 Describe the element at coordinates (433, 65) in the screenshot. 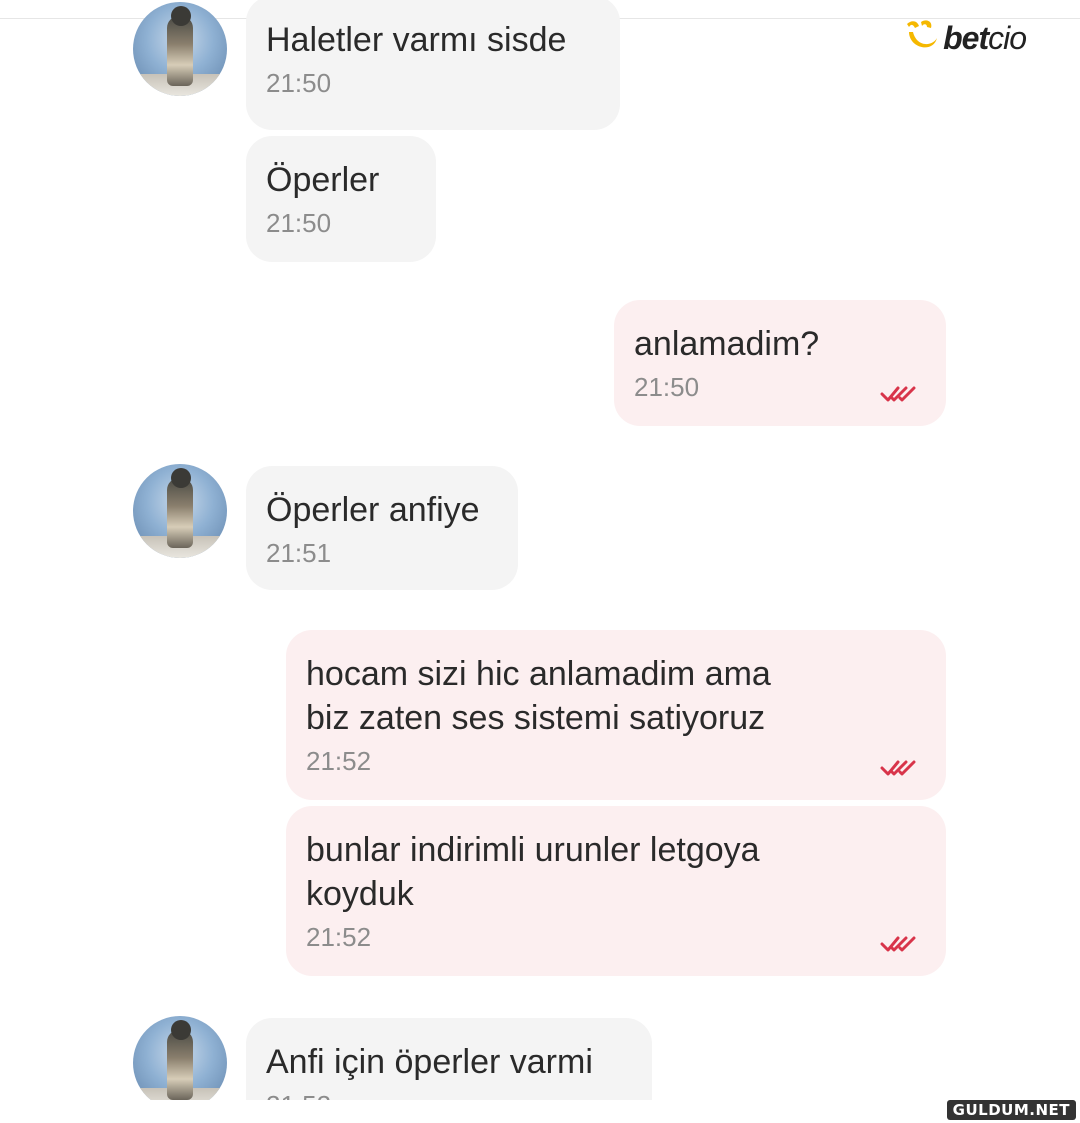

I see `incoming-message-bubble: Haletler varmı sisde 21:50` at that location.